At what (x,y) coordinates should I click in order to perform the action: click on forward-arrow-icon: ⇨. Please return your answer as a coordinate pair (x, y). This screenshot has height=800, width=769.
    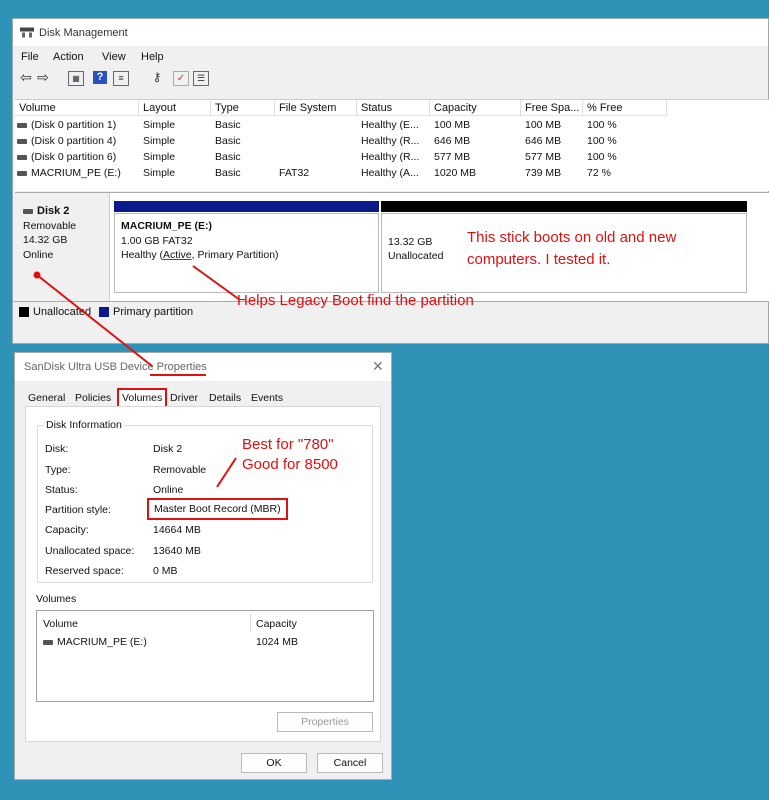
    Looking at the image, I should click on (43, 77).